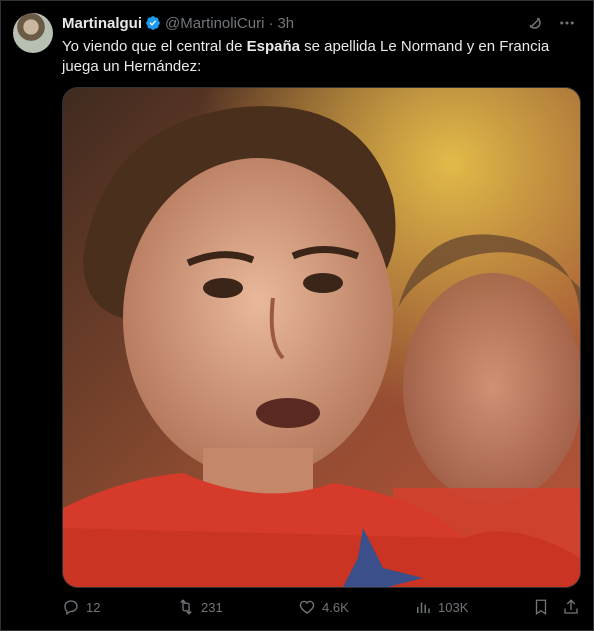 The height and width of the screenshot is (631, 594). I want to click on tweet-actions: 12 231 4.6K 103K, so click(320, 608).